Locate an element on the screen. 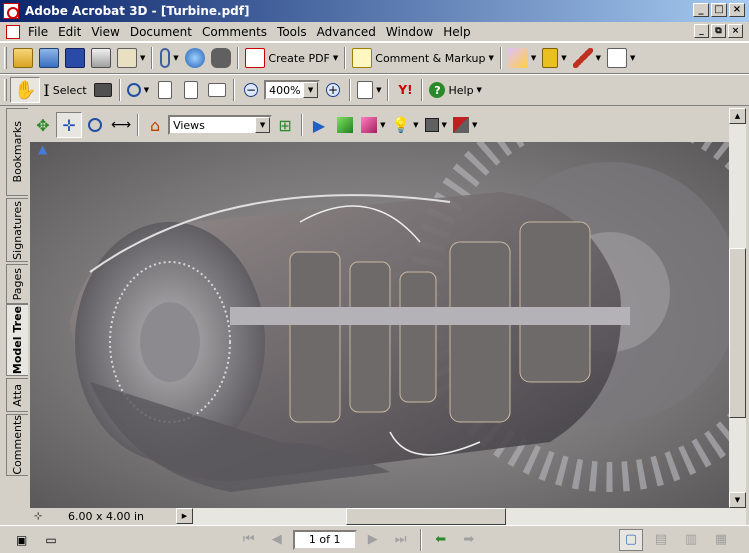 The image size is (749, 553). single-page-layout-button: ▢ is located at coordinates (631, 539).